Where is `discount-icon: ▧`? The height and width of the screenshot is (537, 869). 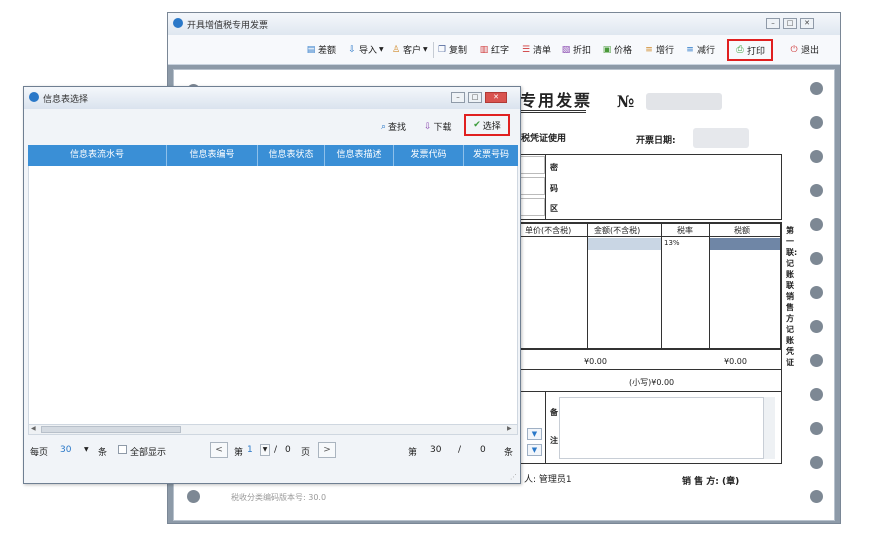 discount-icon: ▧ is located at coordinates (566, 49).